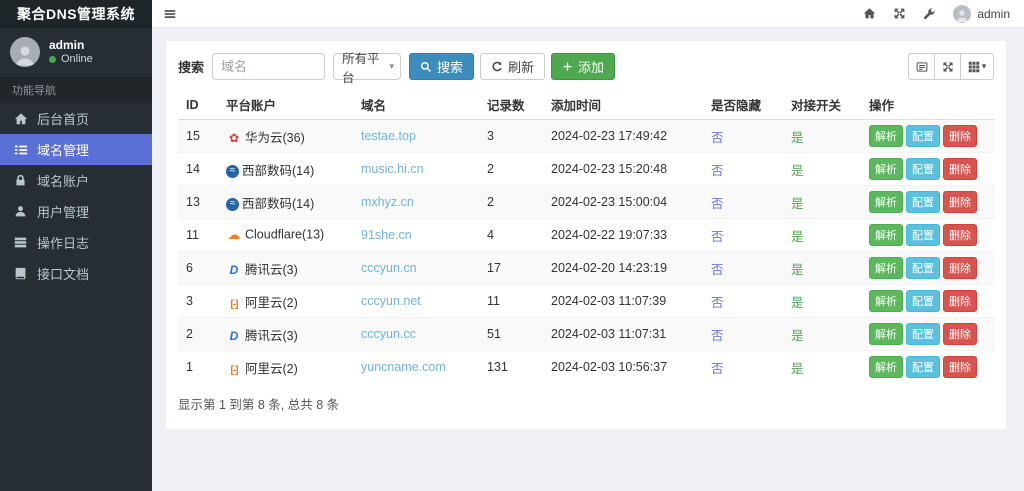  I want to click on refresh-button: 刷新, so click(513, 66).